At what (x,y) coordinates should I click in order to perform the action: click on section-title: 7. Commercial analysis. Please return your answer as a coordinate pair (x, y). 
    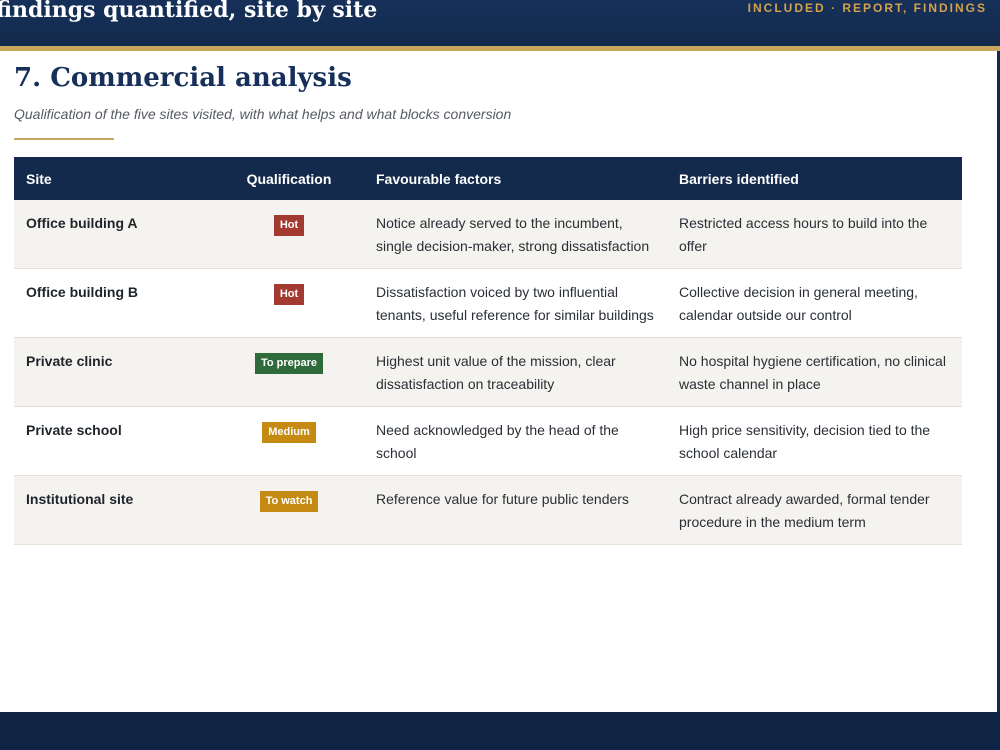
    Looking at the image, I should click on (183, 78).